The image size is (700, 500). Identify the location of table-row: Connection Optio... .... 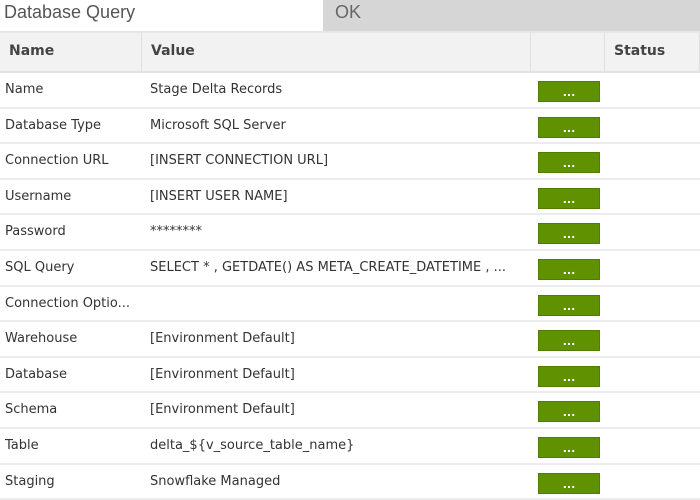
(350, 305).